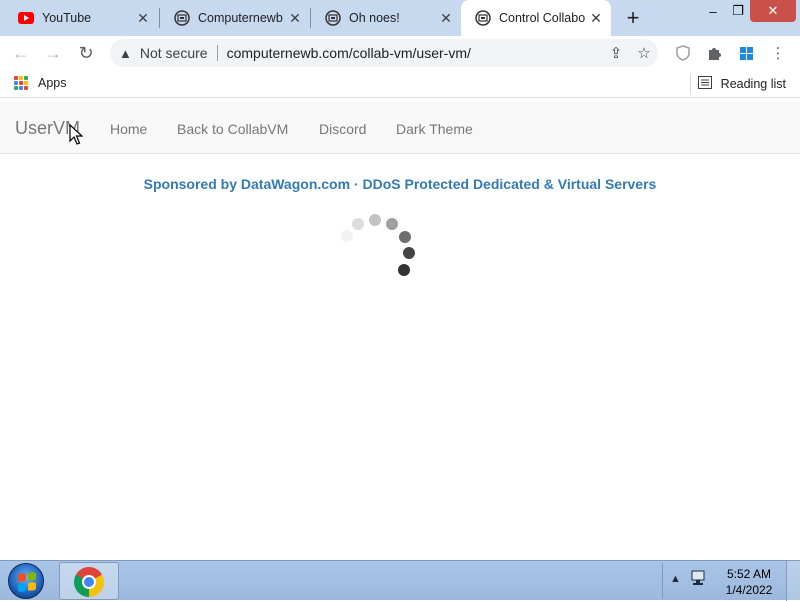 The height and width of the screenshot is (601, 800). Describe the element at coordinates (21, 83) in the screenshot. I see `apps-grid-icon` at that location.